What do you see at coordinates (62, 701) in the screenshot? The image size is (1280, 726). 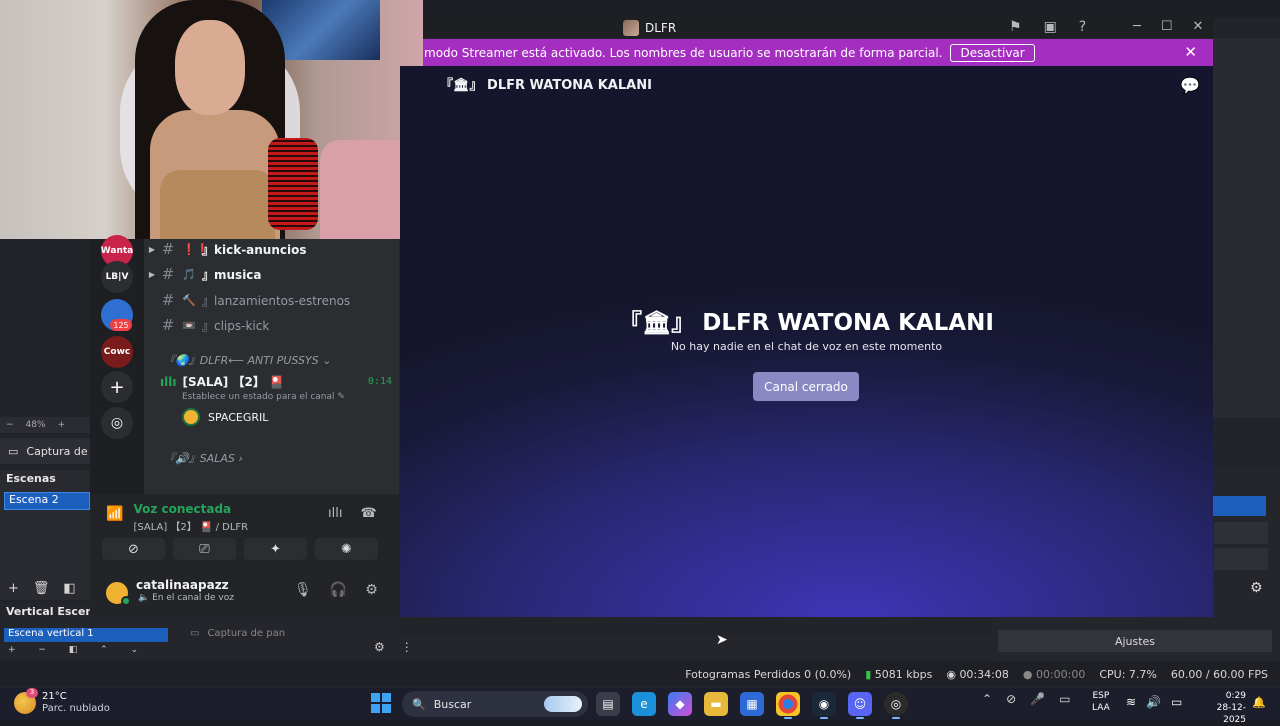 I see `weather-widget: 3 21°C Parc. nublado` at bounding box center [62, 701].